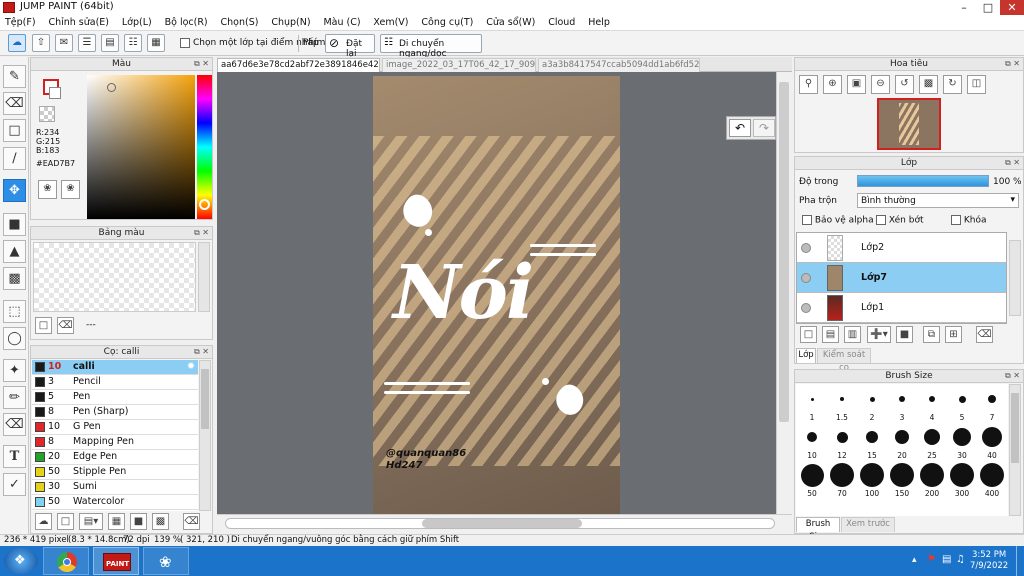 This screenshot has height=576, width=1024. What do you see at coordinates (14, 103) in the screenshot?
I see `eraser-tool-icon: ⌫` at bounding box center [14, 103].